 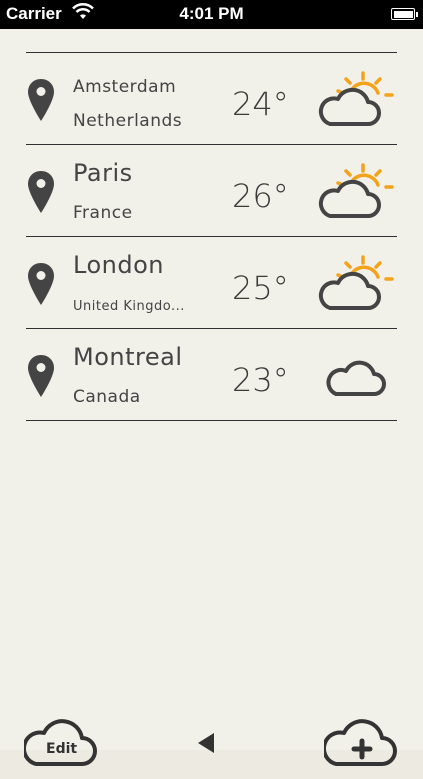 What do you see at coordinates (211, 191) in the screenshot?
I see `location-row-paris: Paris France 26°` at bounding box center [211, 191].